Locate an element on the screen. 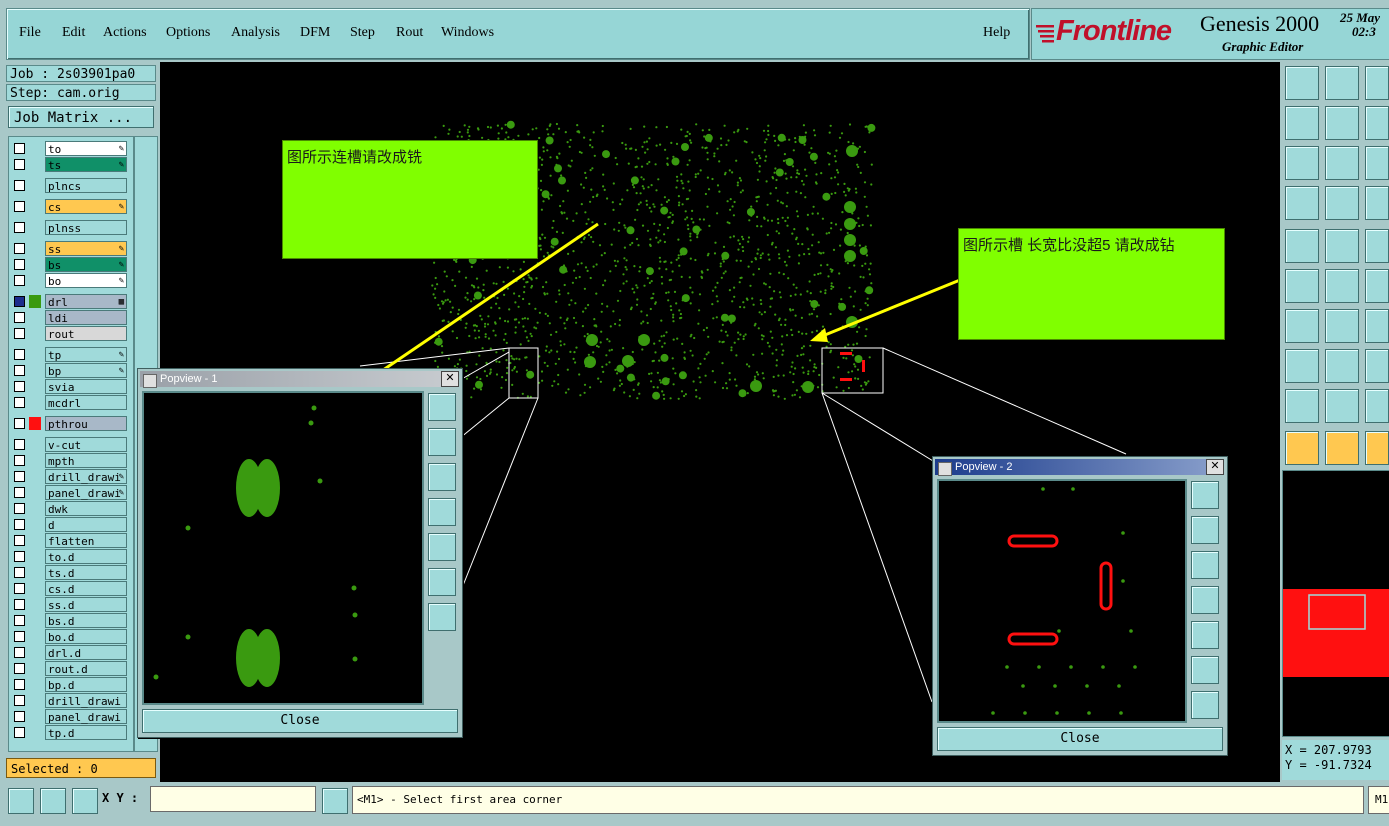 The image size is (1389, 826). xy-input is located at coordinates (233, 799).